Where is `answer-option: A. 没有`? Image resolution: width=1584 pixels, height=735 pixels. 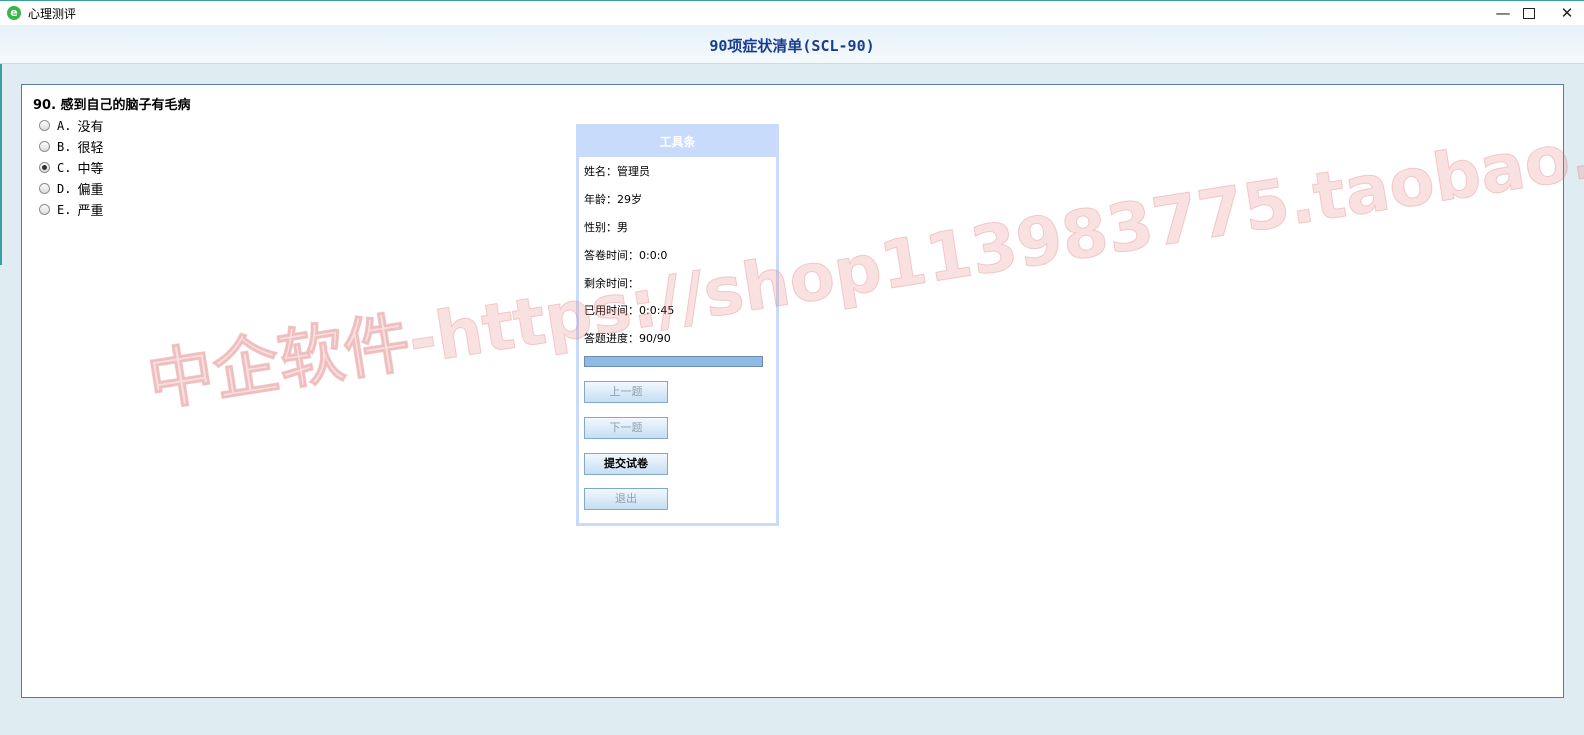 answer-option: A. 没有 is located at coordinates (71, 125).